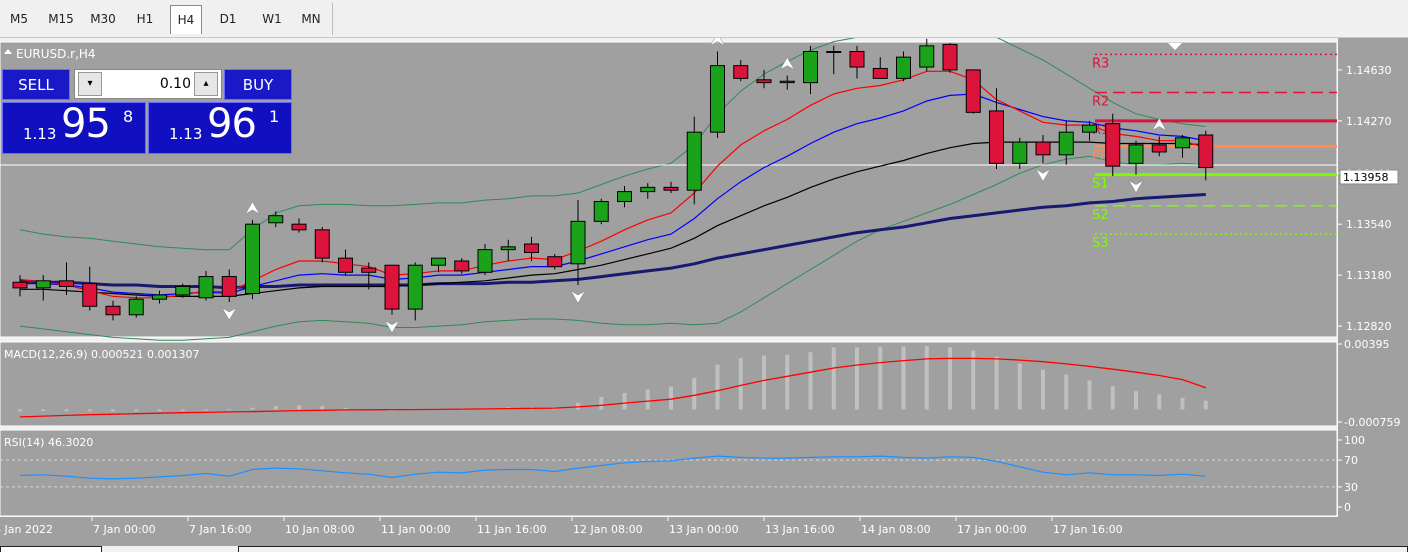 The width and height of the screenshot is (1408, 552). What do you see at coordinates (220, 529) in the screenshot?
I see `time-tick-label: 7 Jan 16:00` at bounding box center [220, 529].